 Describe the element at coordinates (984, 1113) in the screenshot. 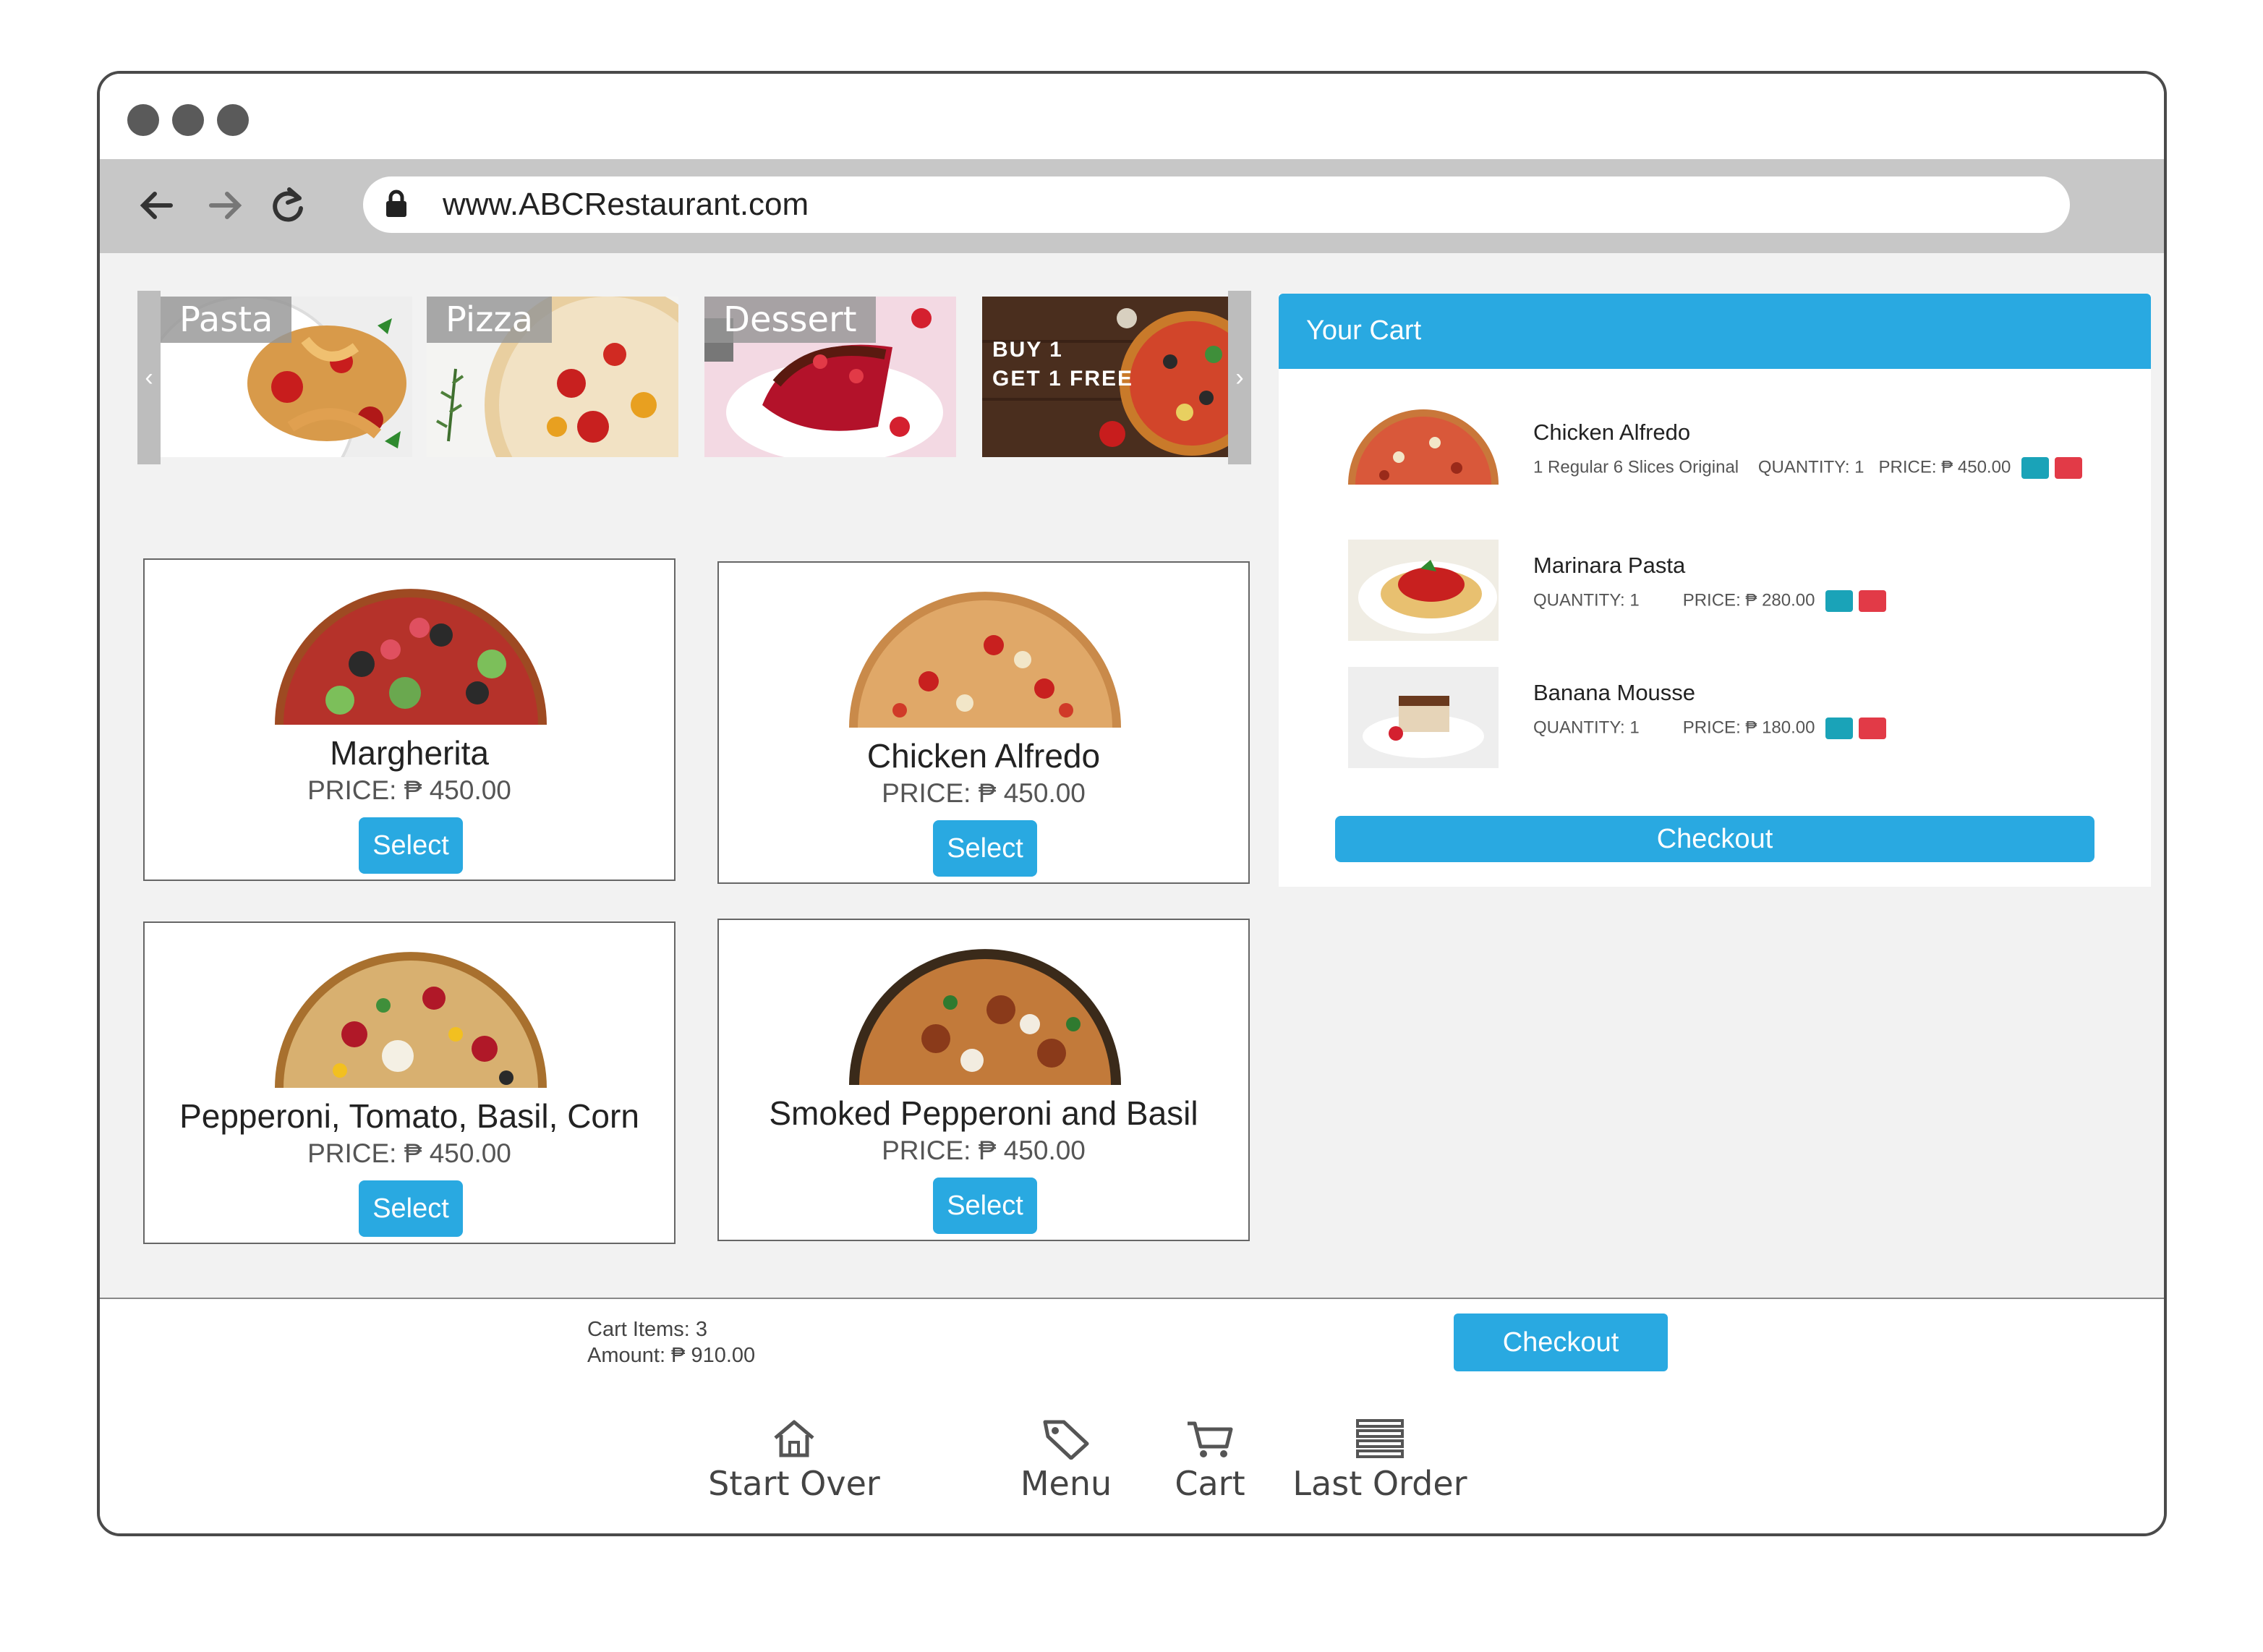

I see `product-name: Smoked Pepperoni and Basil` at that location.